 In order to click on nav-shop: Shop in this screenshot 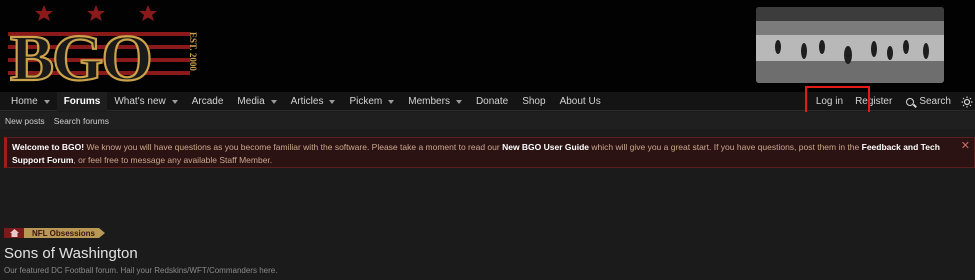, I will do `click(533, 101)`.